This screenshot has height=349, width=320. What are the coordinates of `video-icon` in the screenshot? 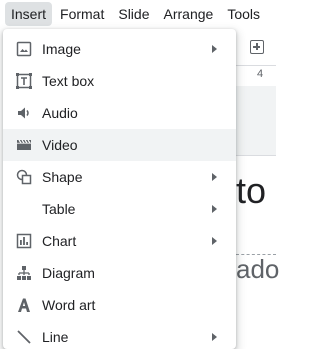 It's located at (24, 144).